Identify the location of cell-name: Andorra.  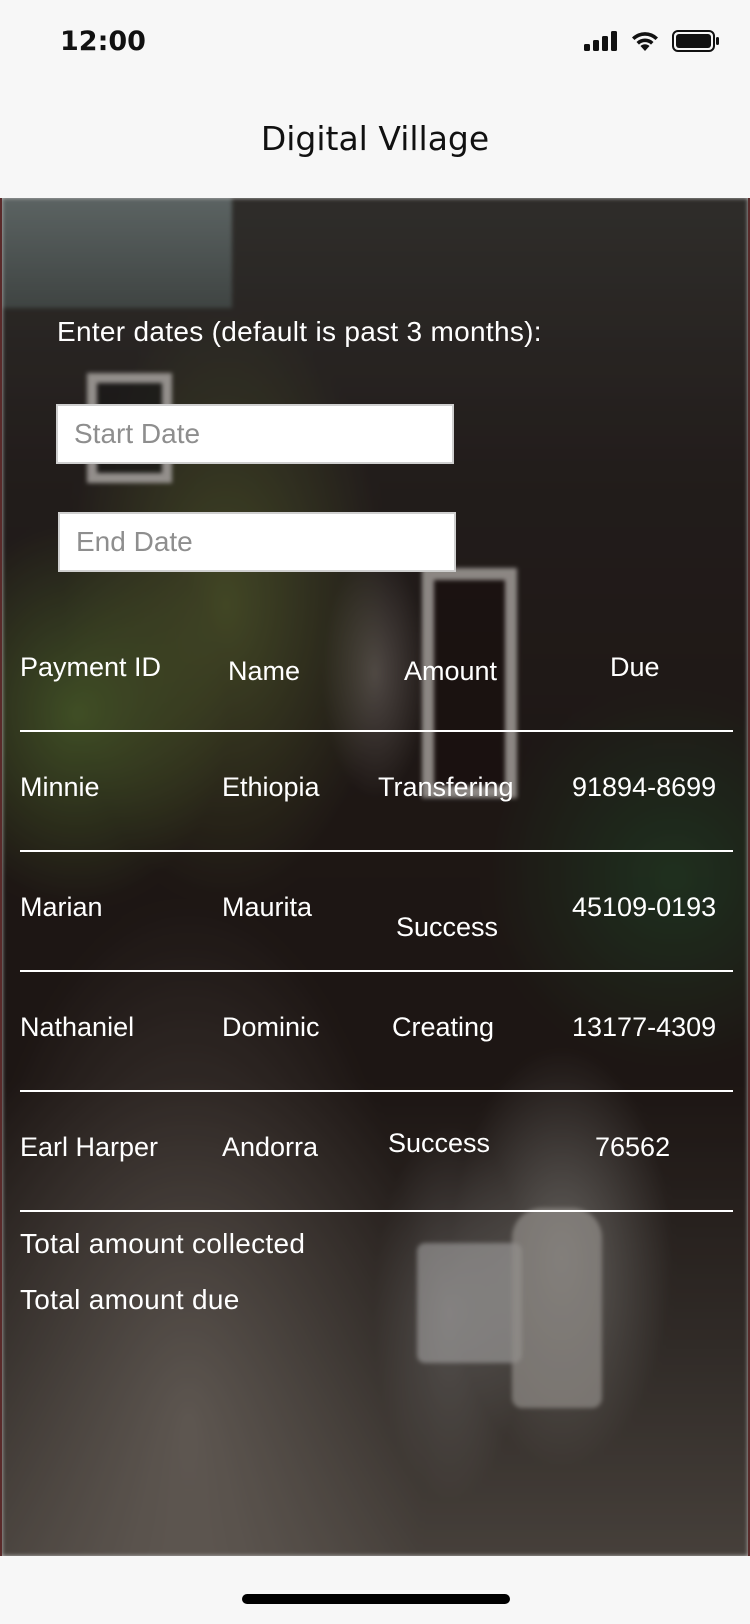
(270, 1147).